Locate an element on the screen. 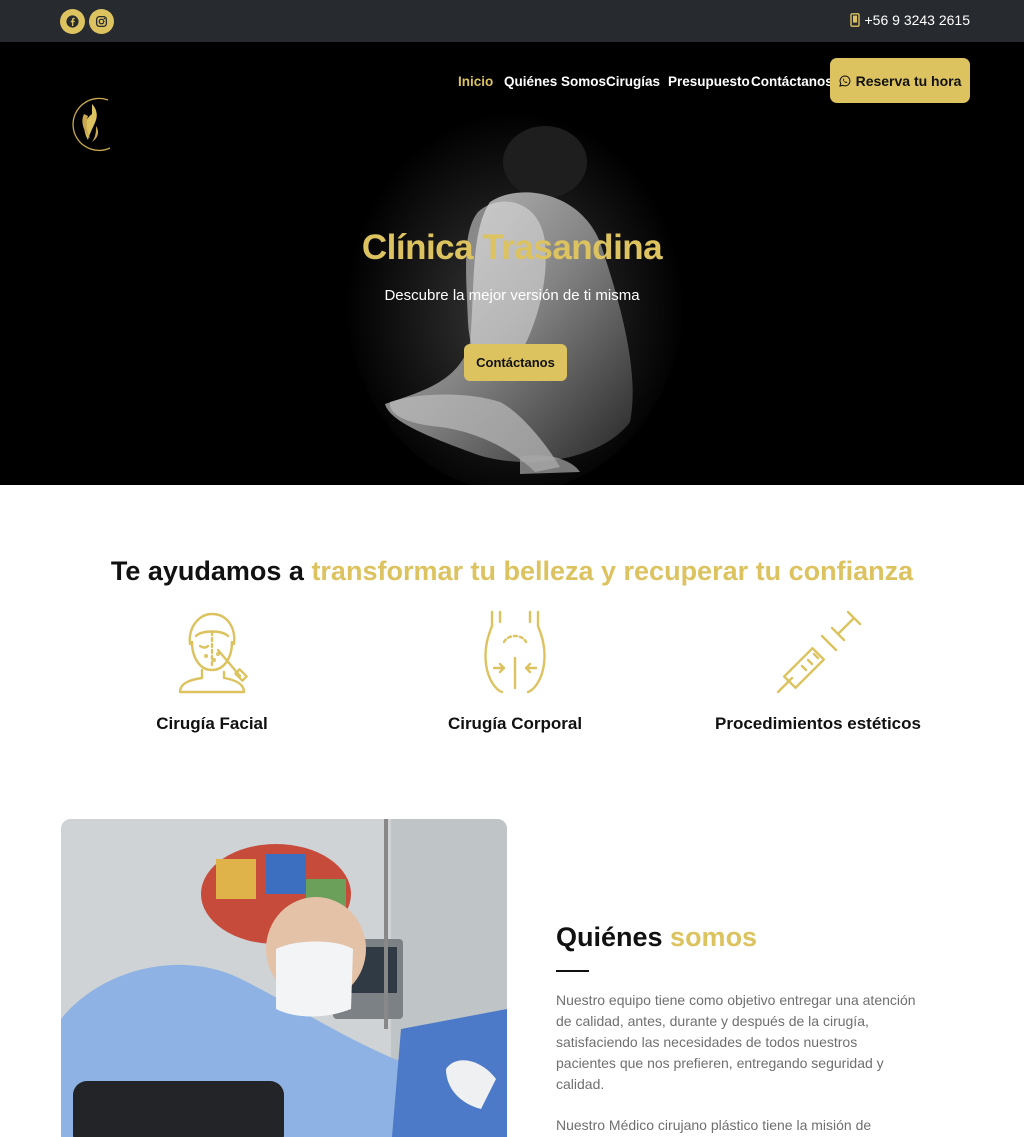 Image resolution: width=1024 pixels, height=1137 pixels. reserva-tu-hora-button: Reserva tu hora is located at coordinates (900, 80).